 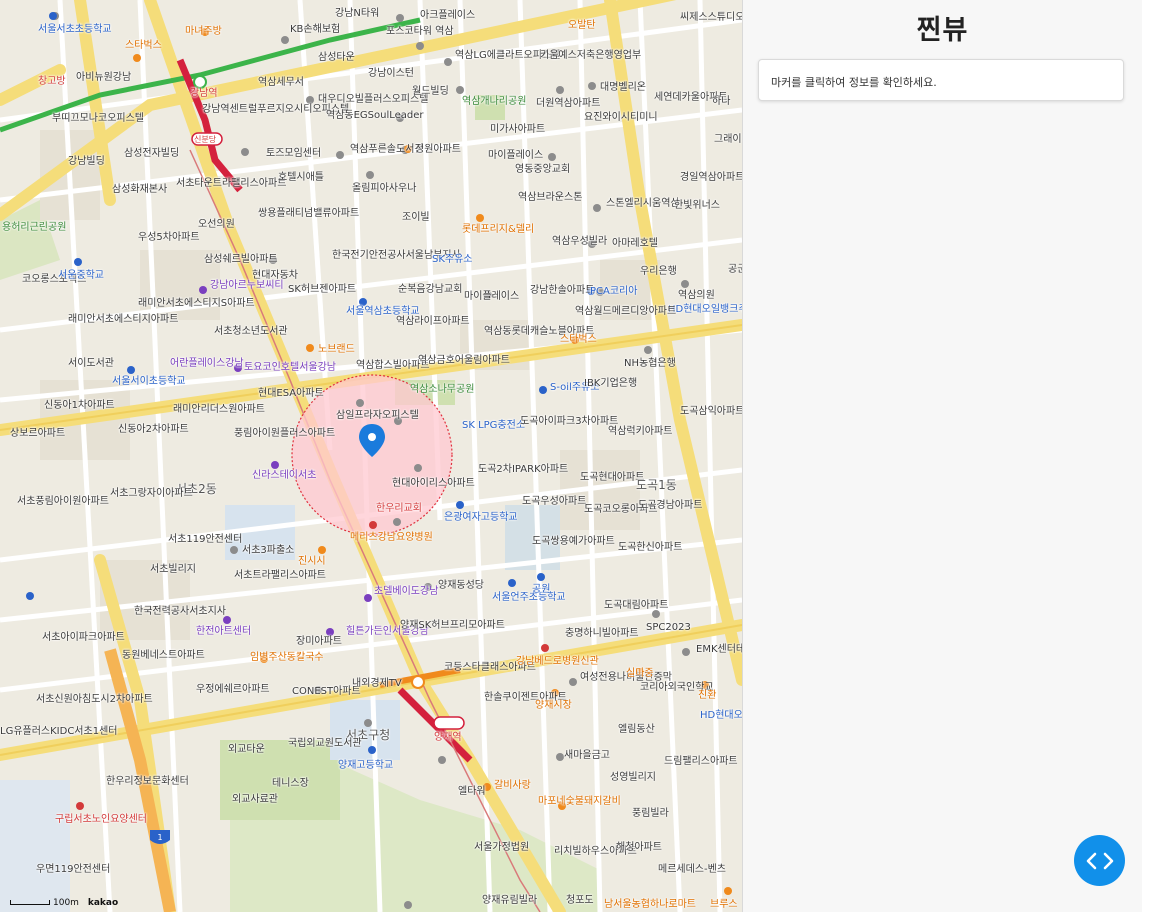 What do you see at coordinates (420, 31) in the screenshot?
I see `map-label: 포스코타워 역삼` at bounding box center [420, 31].